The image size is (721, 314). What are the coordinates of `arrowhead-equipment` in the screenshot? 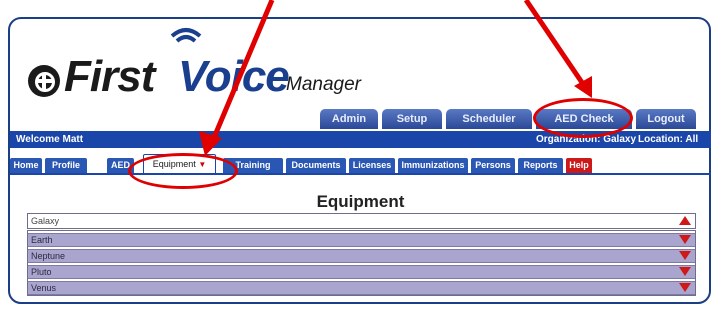 It's located at (210, 143).